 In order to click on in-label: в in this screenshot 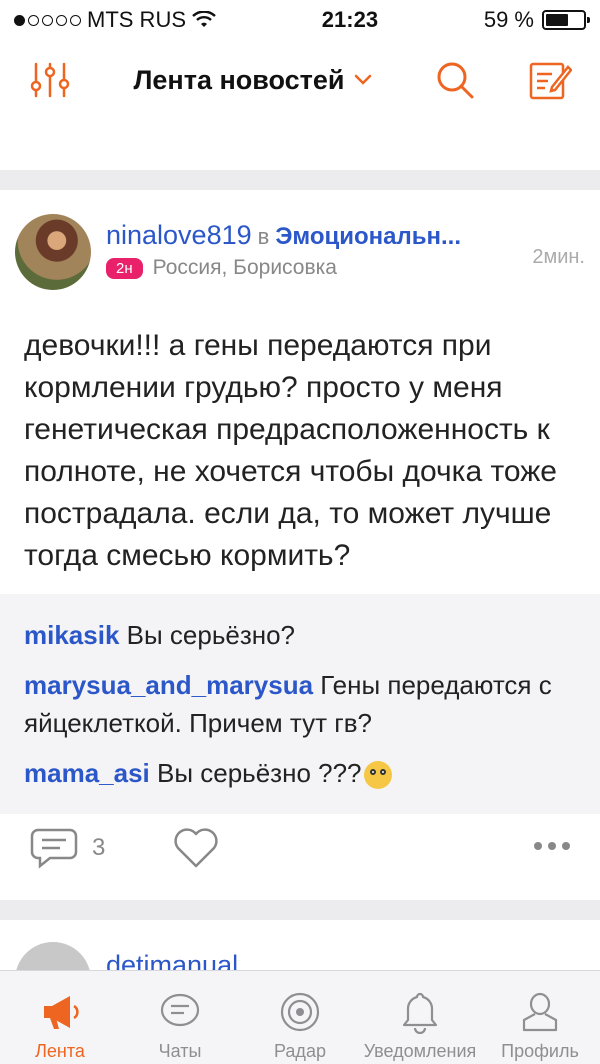, I will do `click(263, 236)`.